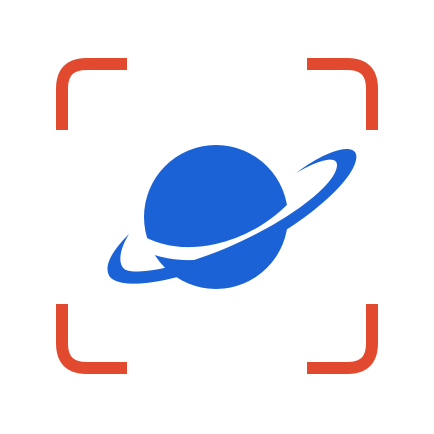 This screenshot has height=434, width=434. I want to click on scan-frame-corner-top-right-icon, so click(342, 94).